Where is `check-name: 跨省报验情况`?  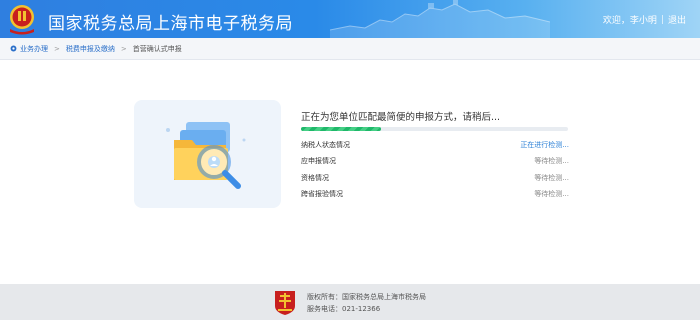
check-name: 跨省报验情况 is located at coordinates (322, 194).